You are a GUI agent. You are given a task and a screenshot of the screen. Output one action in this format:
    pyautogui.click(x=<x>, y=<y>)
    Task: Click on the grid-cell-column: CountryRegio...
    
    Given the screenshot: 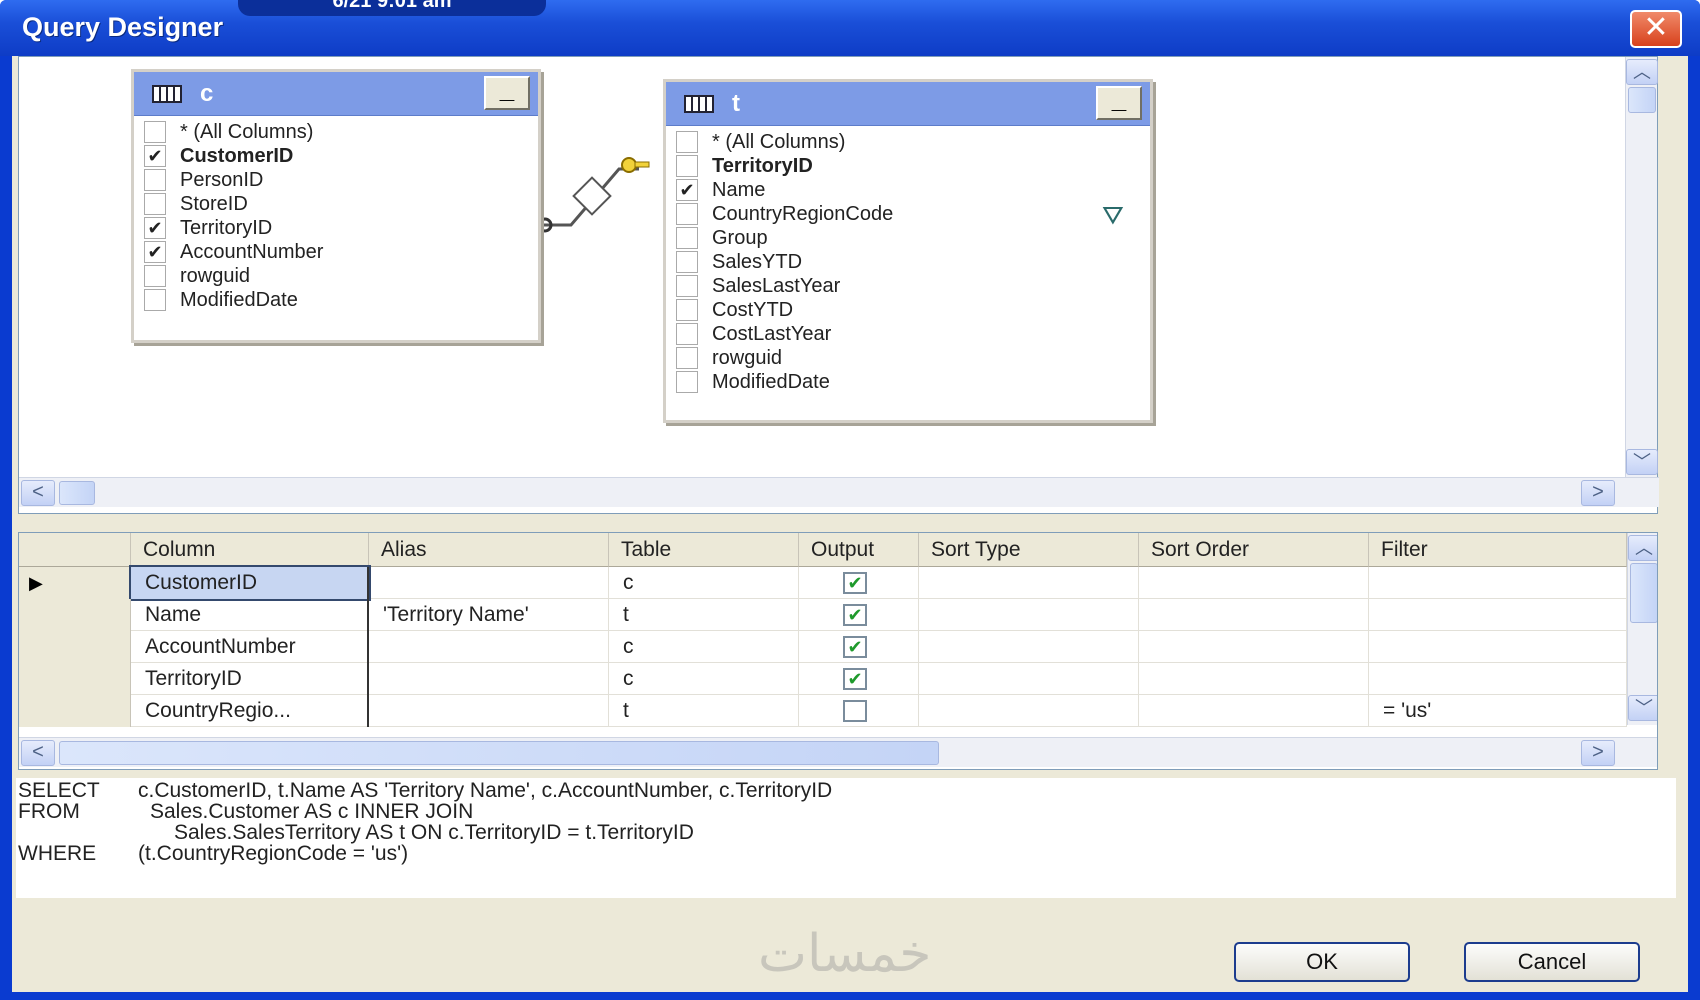 What is the action you would take?
    pyautogui.click(x=250, y=711)
    